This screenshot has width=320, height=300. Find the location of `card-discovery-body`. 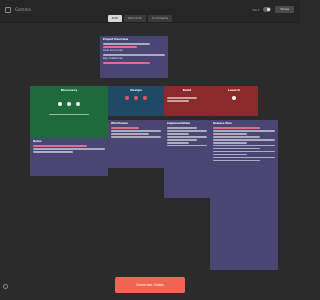

card-discovery-body is located at coordinates (69, 105).